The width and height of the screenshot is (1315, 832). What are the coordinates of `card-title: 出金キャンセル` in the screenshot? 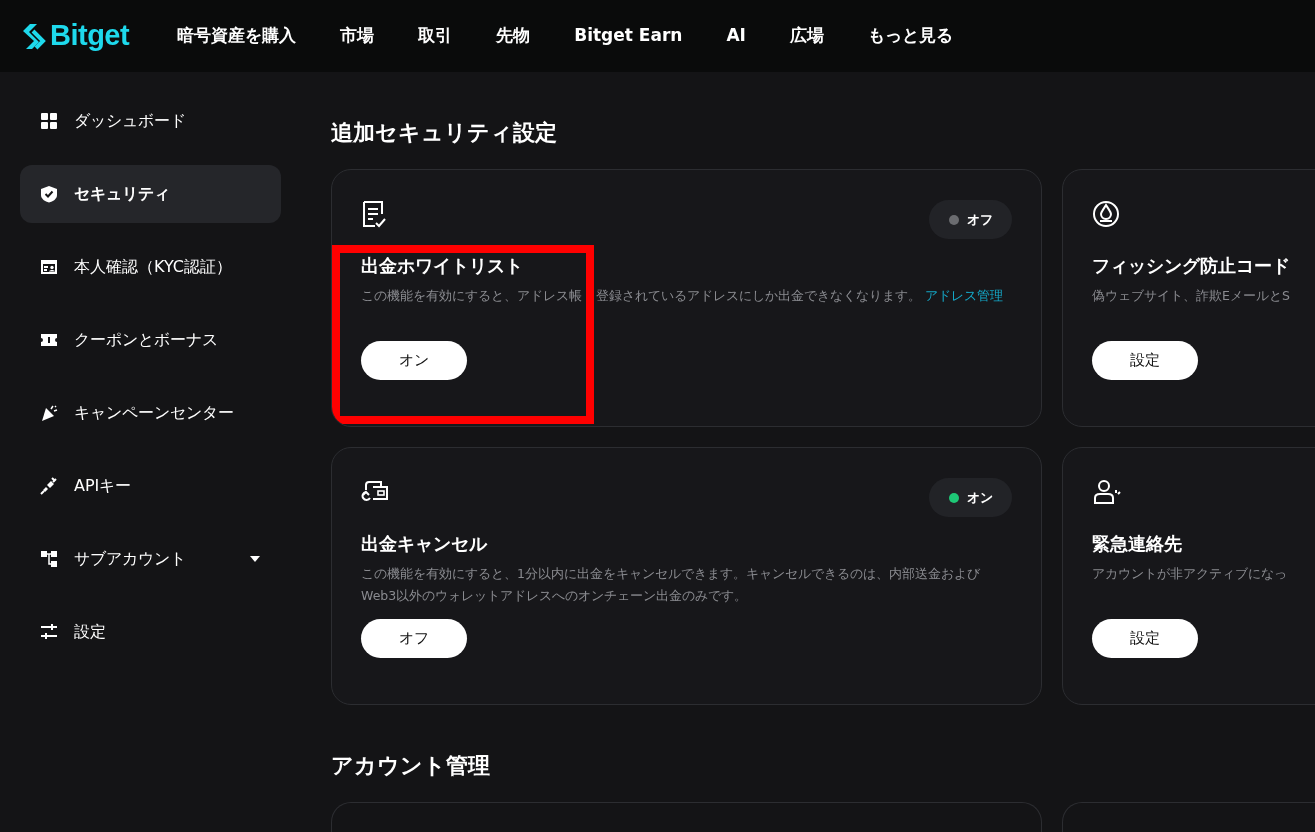 It's located at (425, 544).